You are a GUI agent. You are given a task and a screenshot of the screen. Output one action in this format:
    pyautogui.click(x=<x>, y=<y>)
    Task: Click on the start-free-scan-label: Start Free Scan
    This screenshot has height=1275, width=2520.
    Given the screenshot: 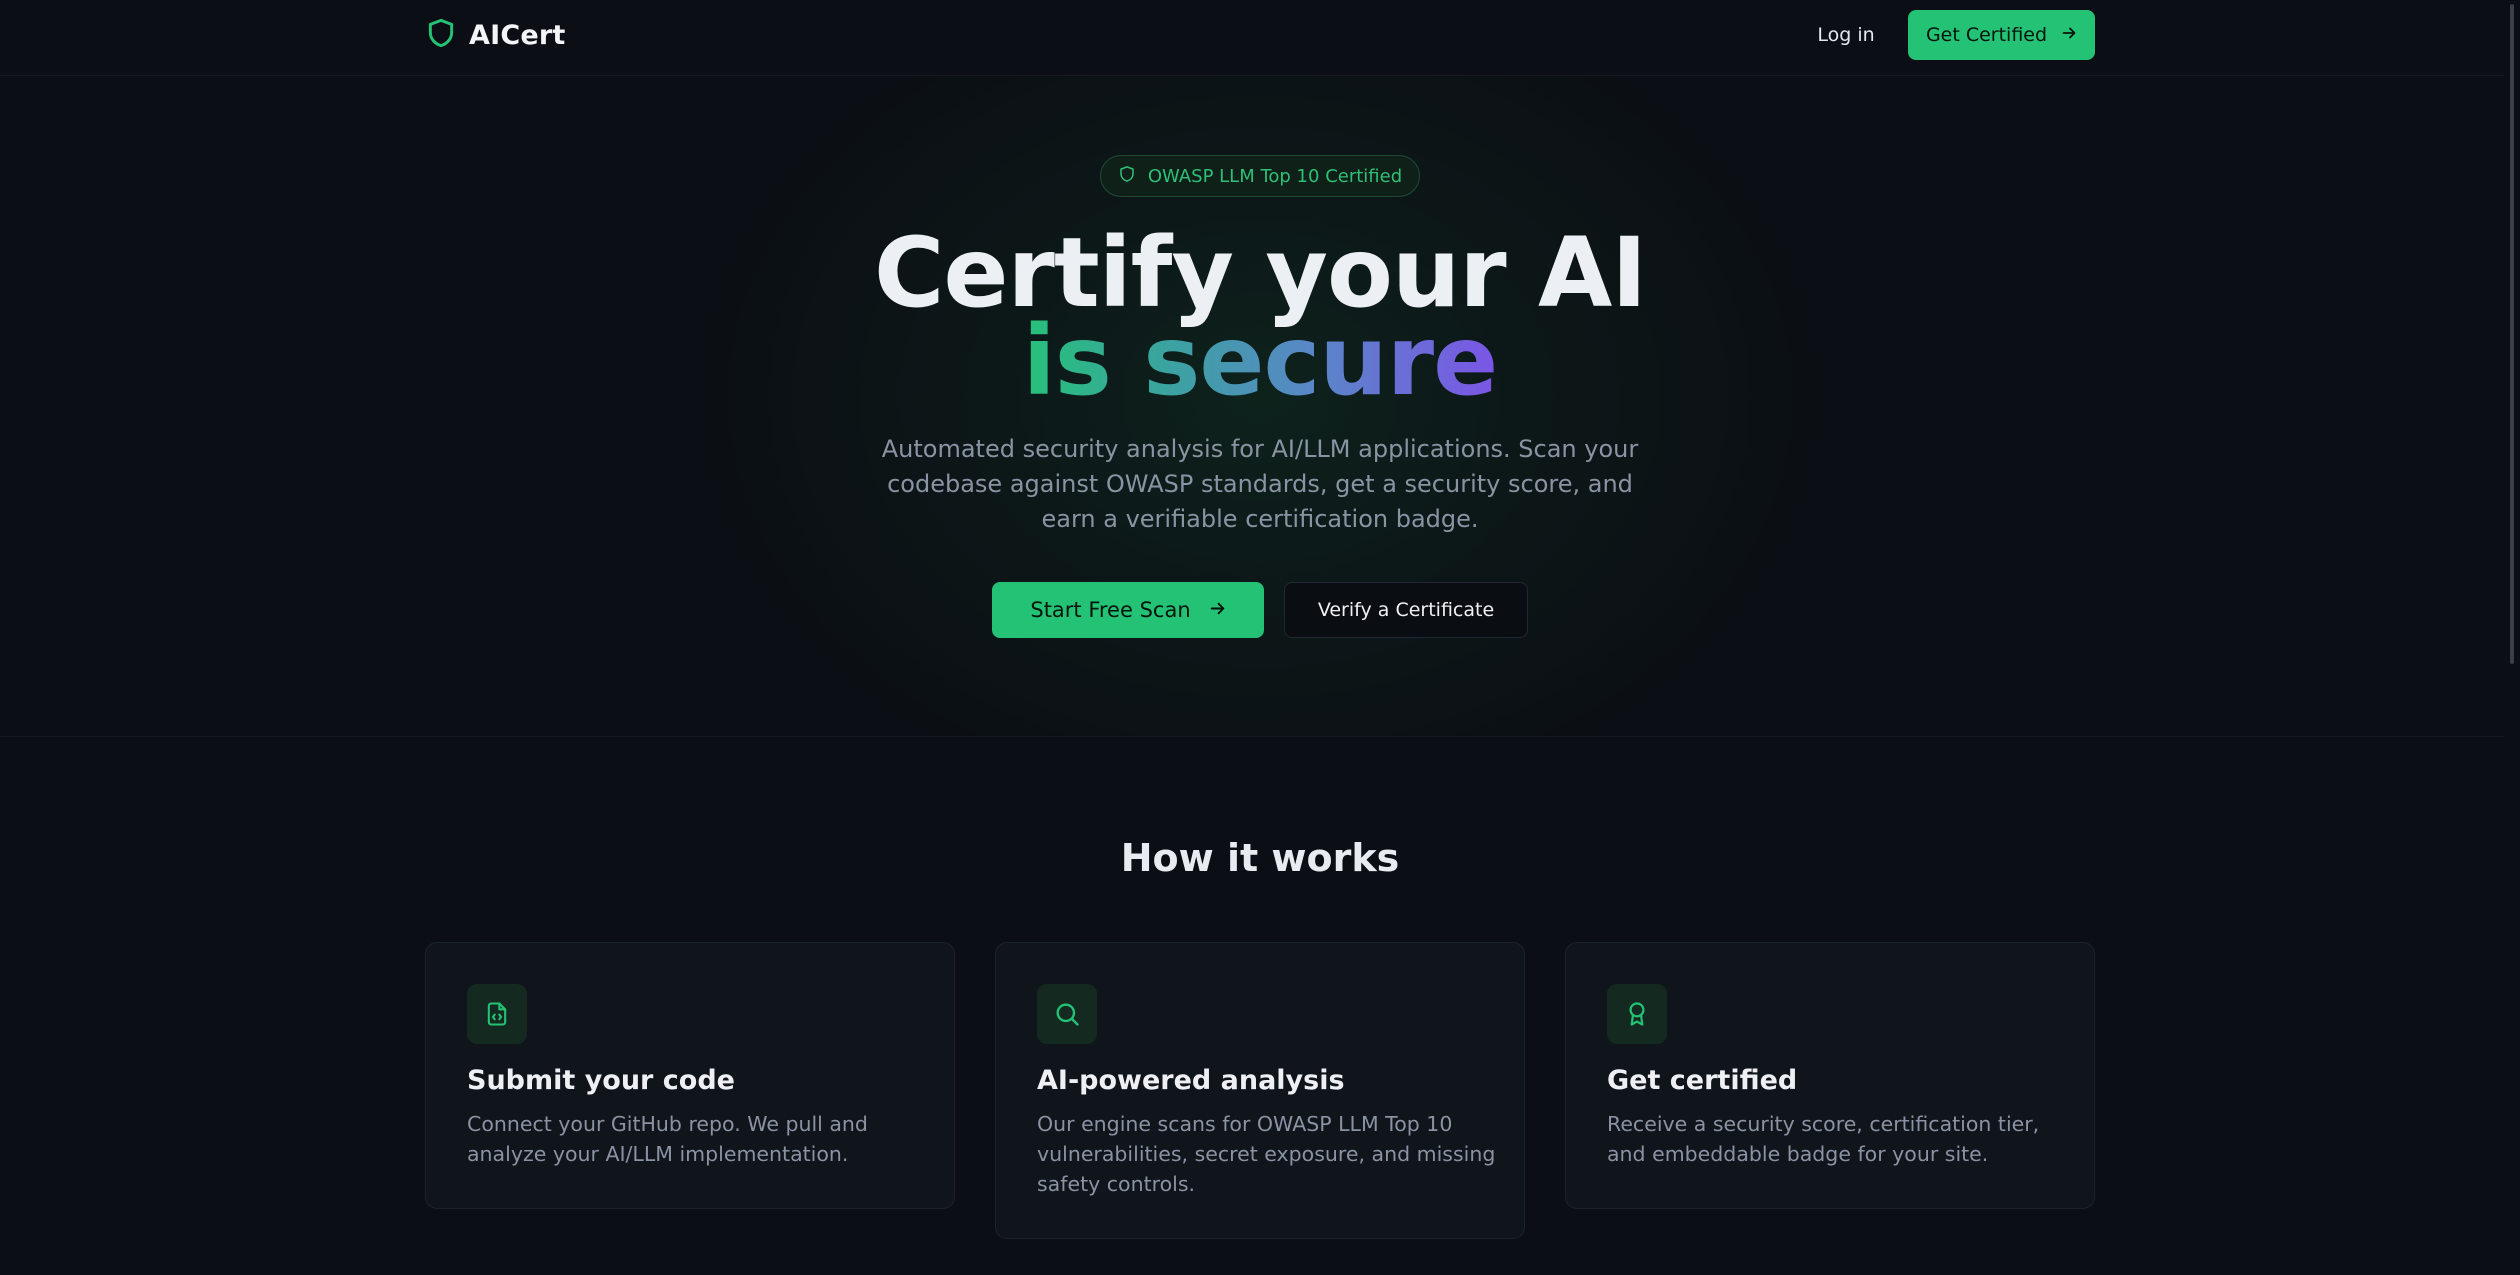 What is the action you would take?
    pyautogui.click(x=1110, y=610)
    